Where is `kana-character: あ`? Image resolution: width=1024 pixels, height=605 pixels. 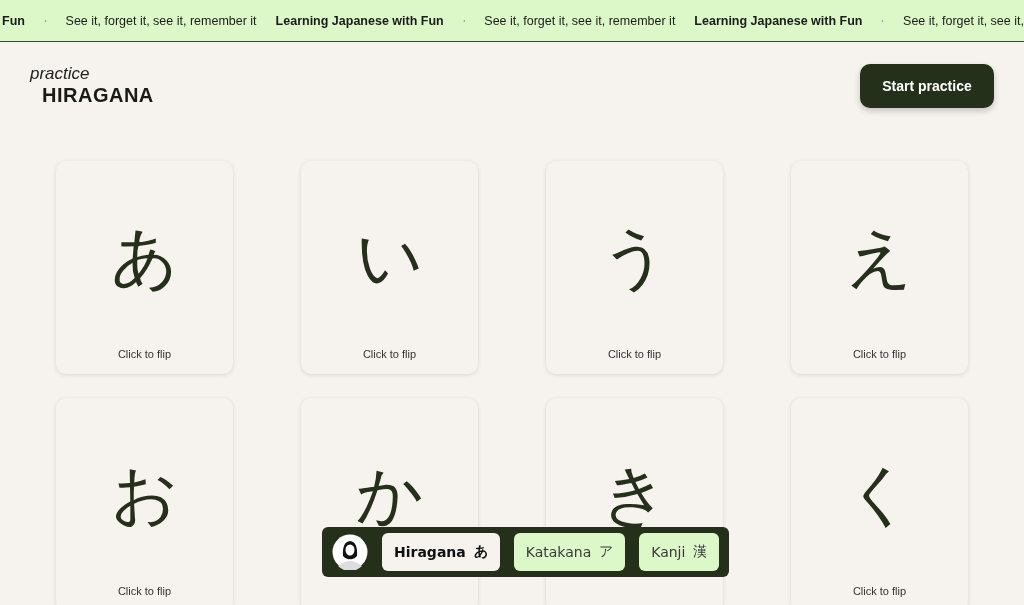 kana-character: あ is located at coordinates (144, 258).